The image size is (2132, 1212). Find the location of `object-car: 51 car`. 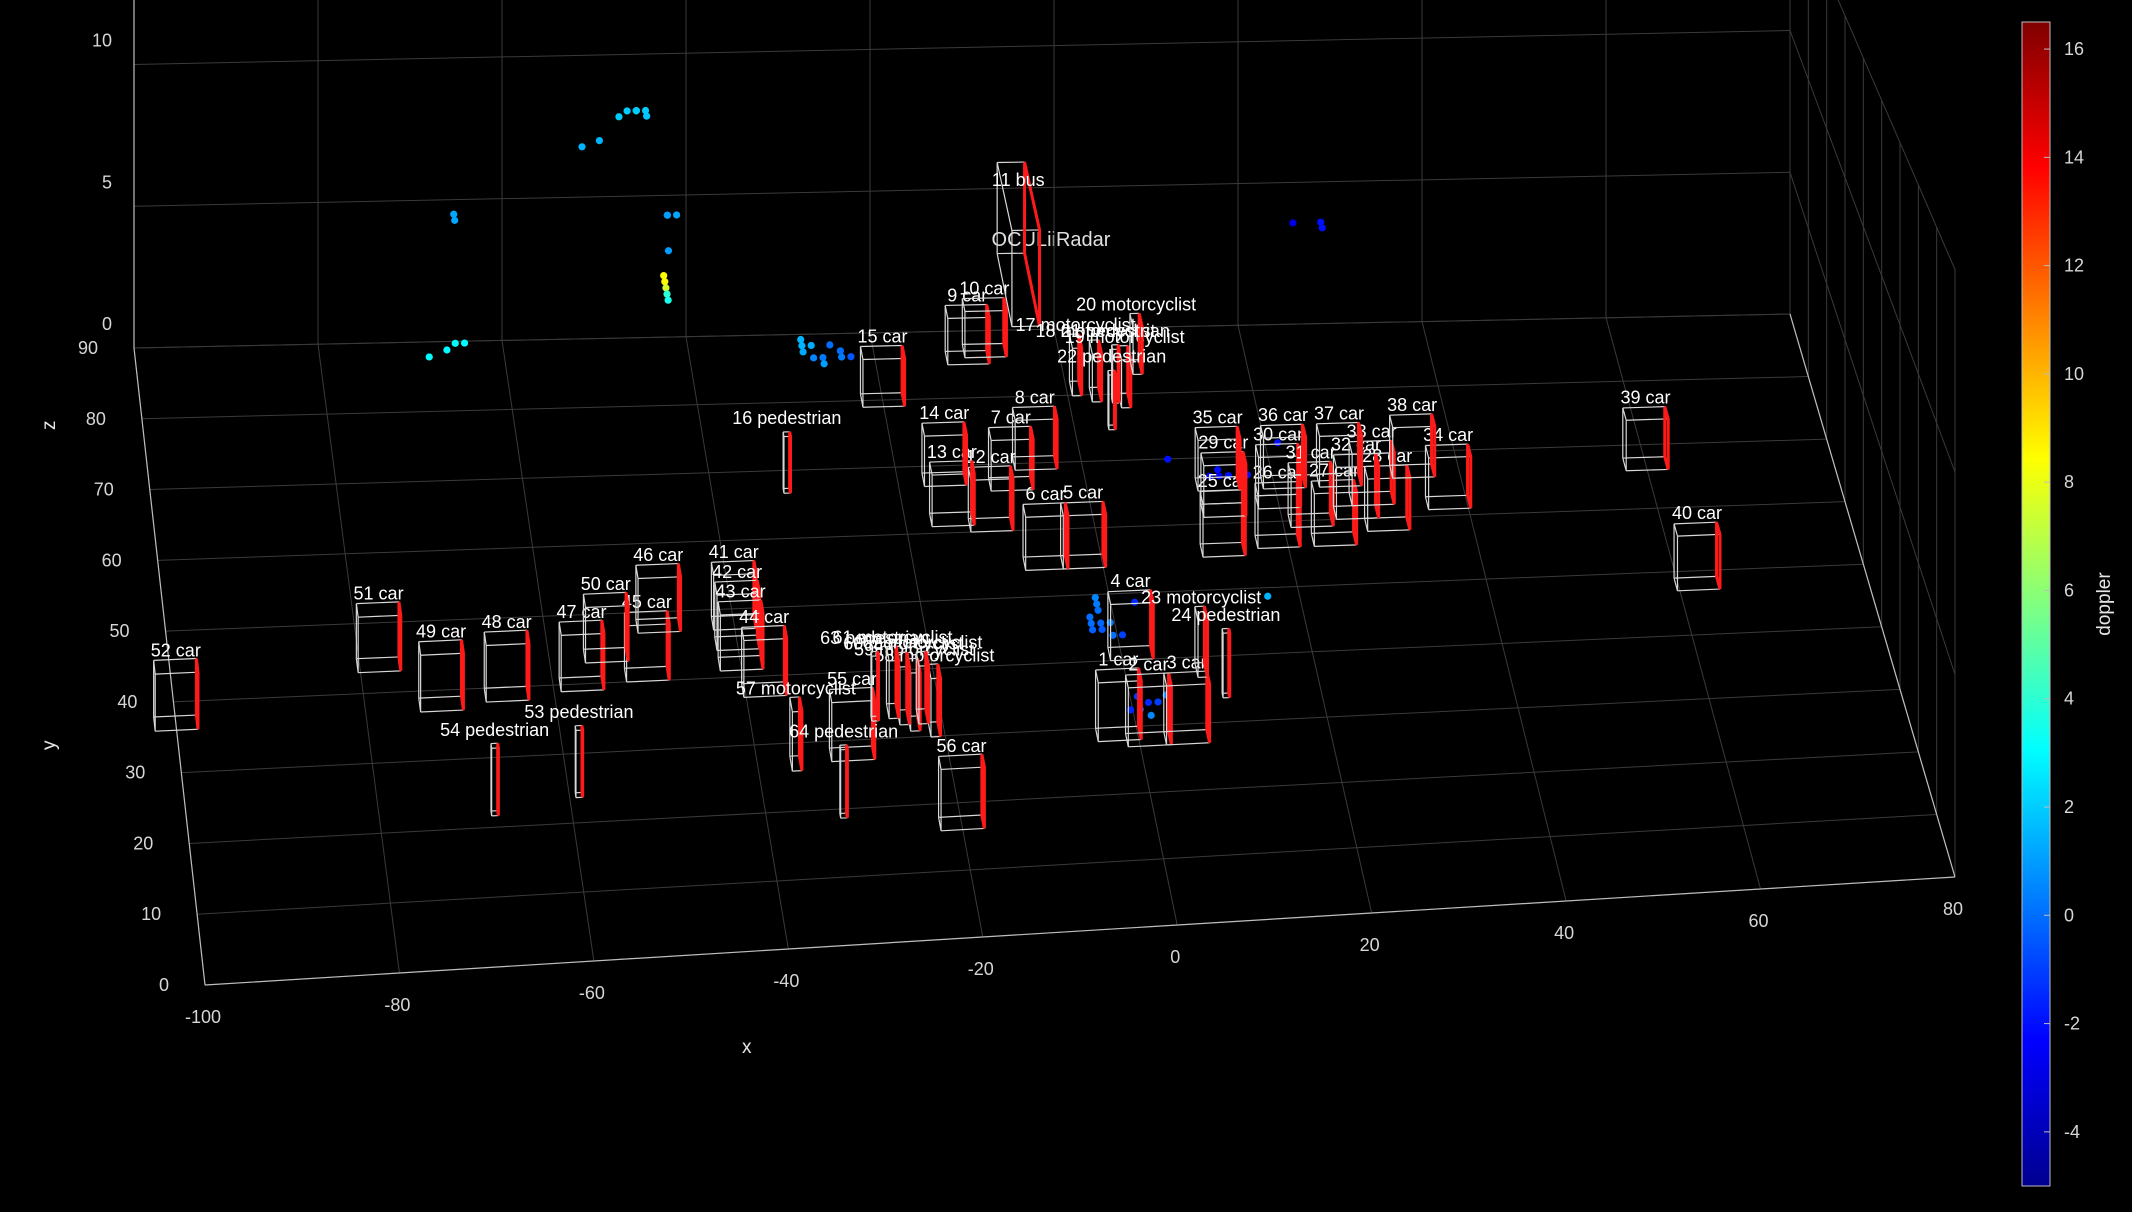

object-car: 51 car is located at coordinates (379, 629).